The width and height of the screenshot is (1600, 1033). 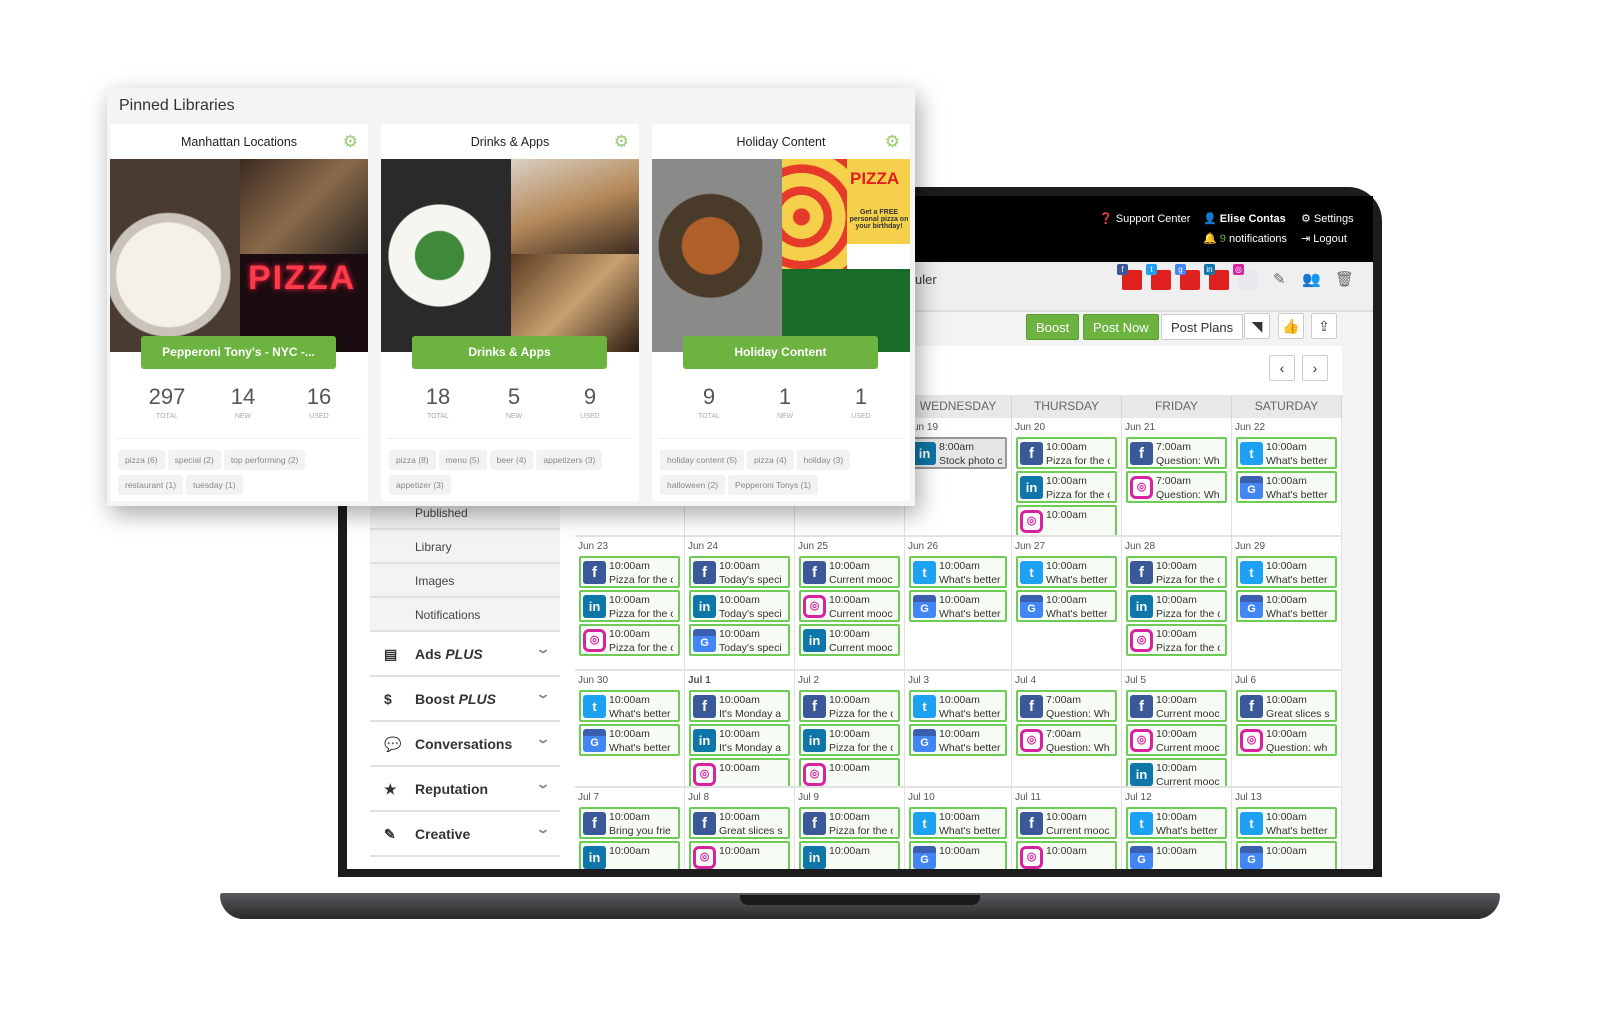 I want to click on calendar-day-cell: Jul 10 t 10:00am What's better G 10:00am, so click(x=958, y=828).